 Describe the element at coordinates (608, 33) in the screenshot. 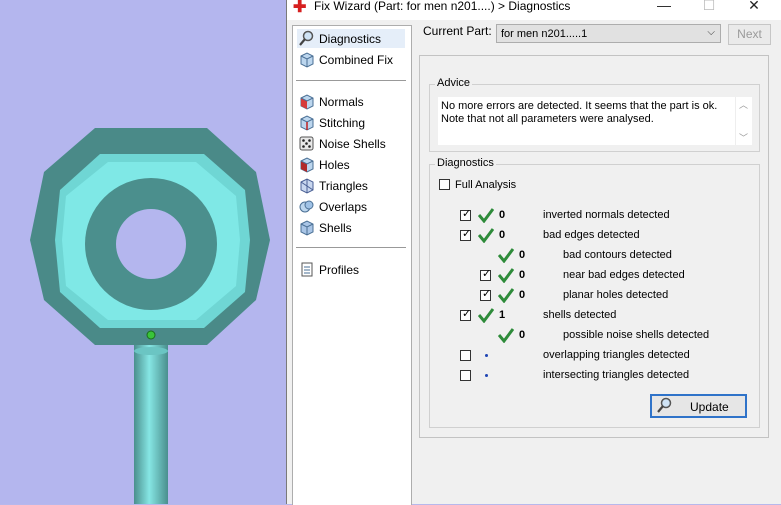

I see `current-part-dropdown: for men n201.....1 ⌵` at that location.